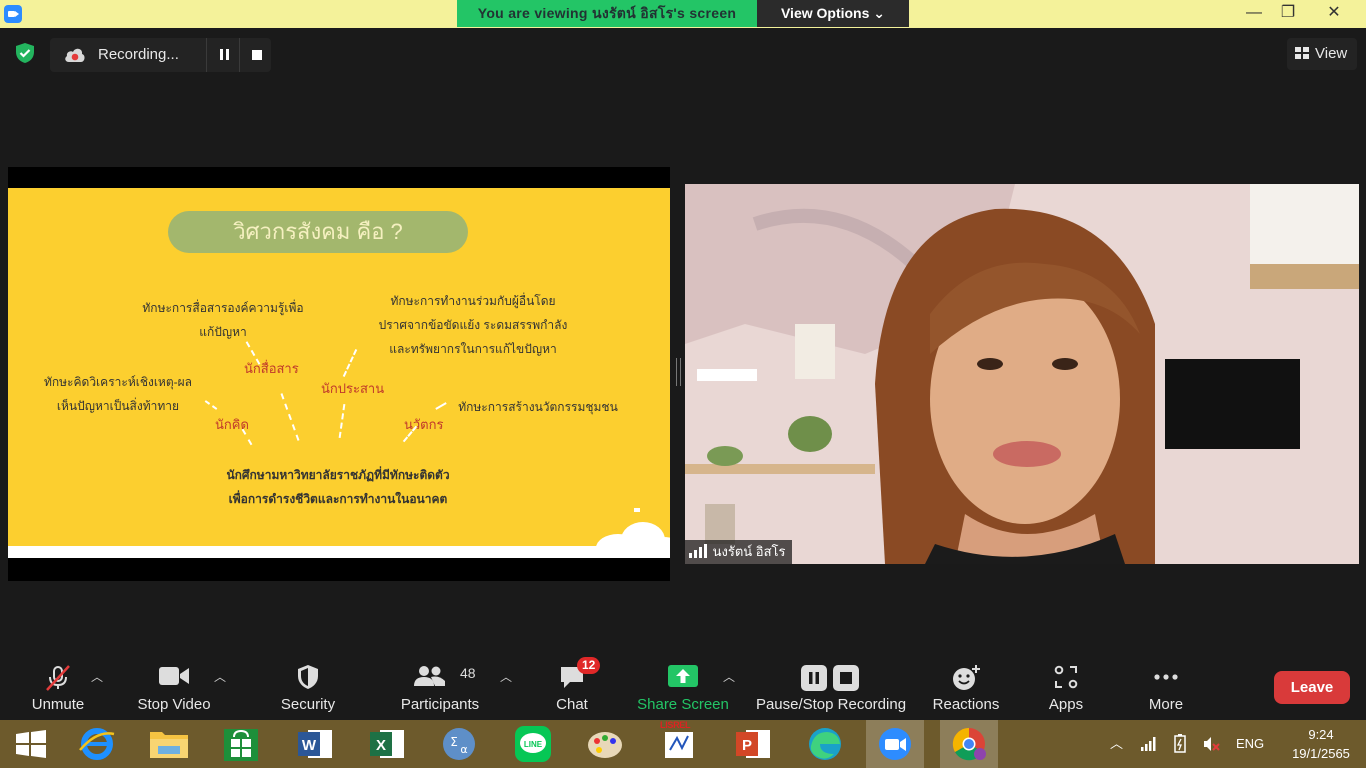 The height and width of the screenshot is (768, 1366). What do you see at coordinates (1288, 14) in the screenshot?
I see `restore-button: ❐` at bounding box center [1288, 14].